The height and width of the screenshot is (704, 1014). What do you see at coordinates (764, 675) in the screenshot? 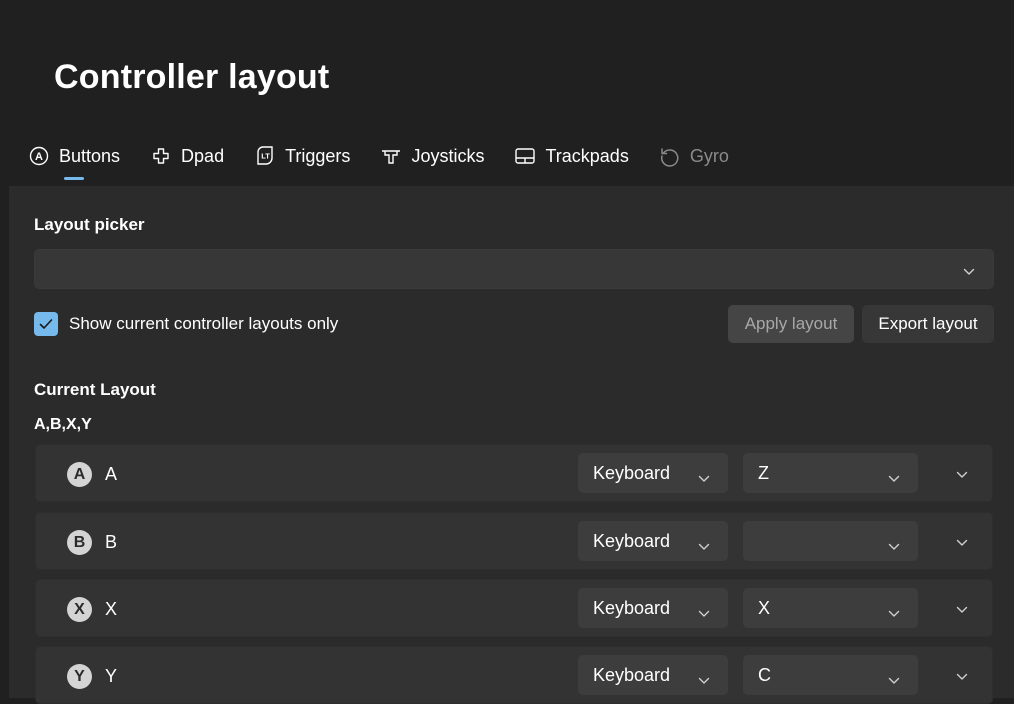
I see `key-value: C` at bounding box center [764, 675].